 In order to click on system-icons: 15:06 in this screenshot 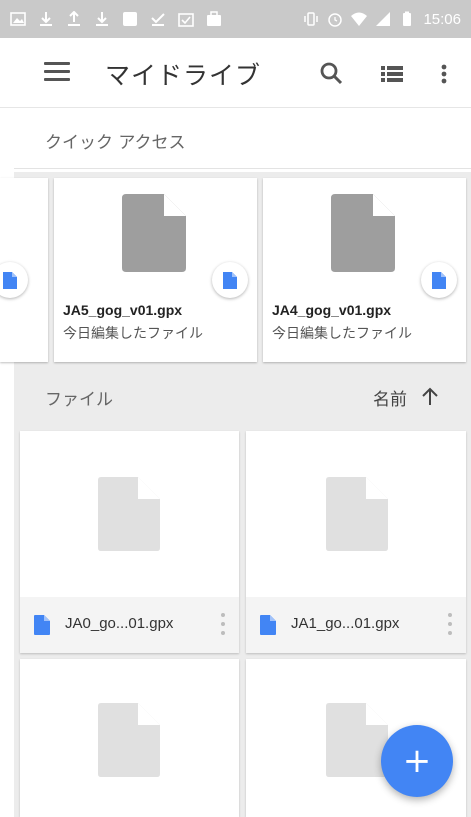, I will do `click(382, 19)`.